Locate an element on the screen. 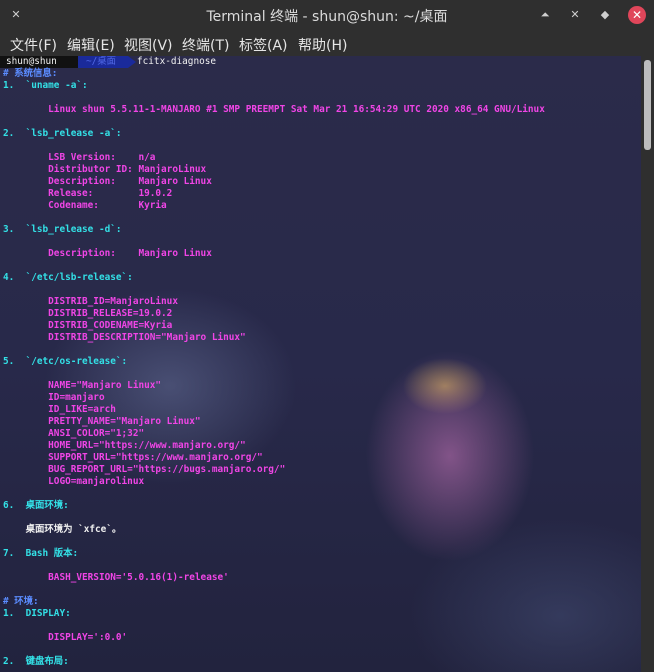 The width and height of the screenshot is (654, 672). terminal-line: DISPLAY=':0.0' is located at coordinates (65, 637).